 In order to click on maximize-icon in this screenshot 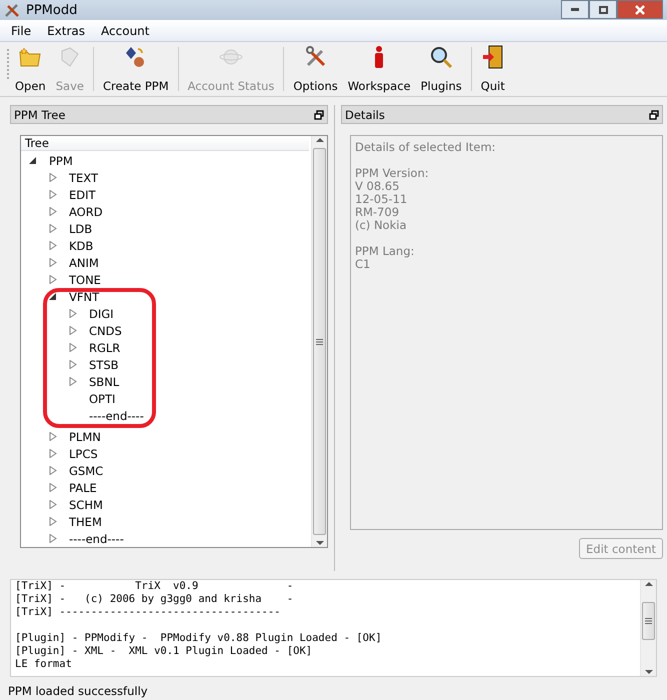, I will do `click(603, 10)`.